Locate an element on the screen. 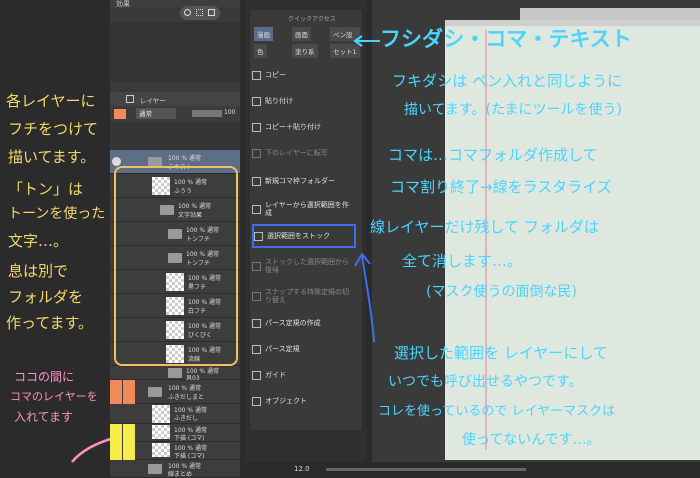  zoom-value: 12.0 is located at coordinates (302, 469).